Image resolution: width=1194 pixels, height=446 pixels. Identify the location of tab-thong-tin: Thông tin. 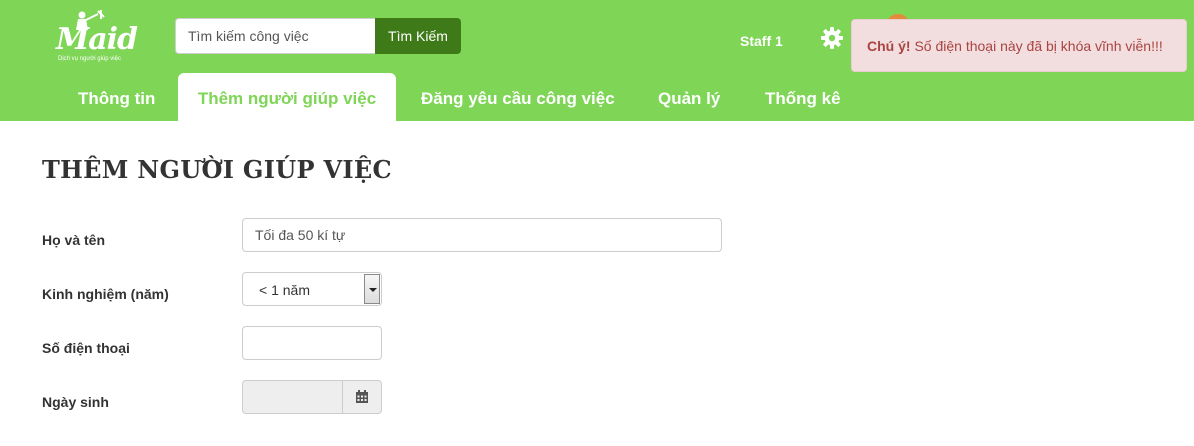
(116, 97).